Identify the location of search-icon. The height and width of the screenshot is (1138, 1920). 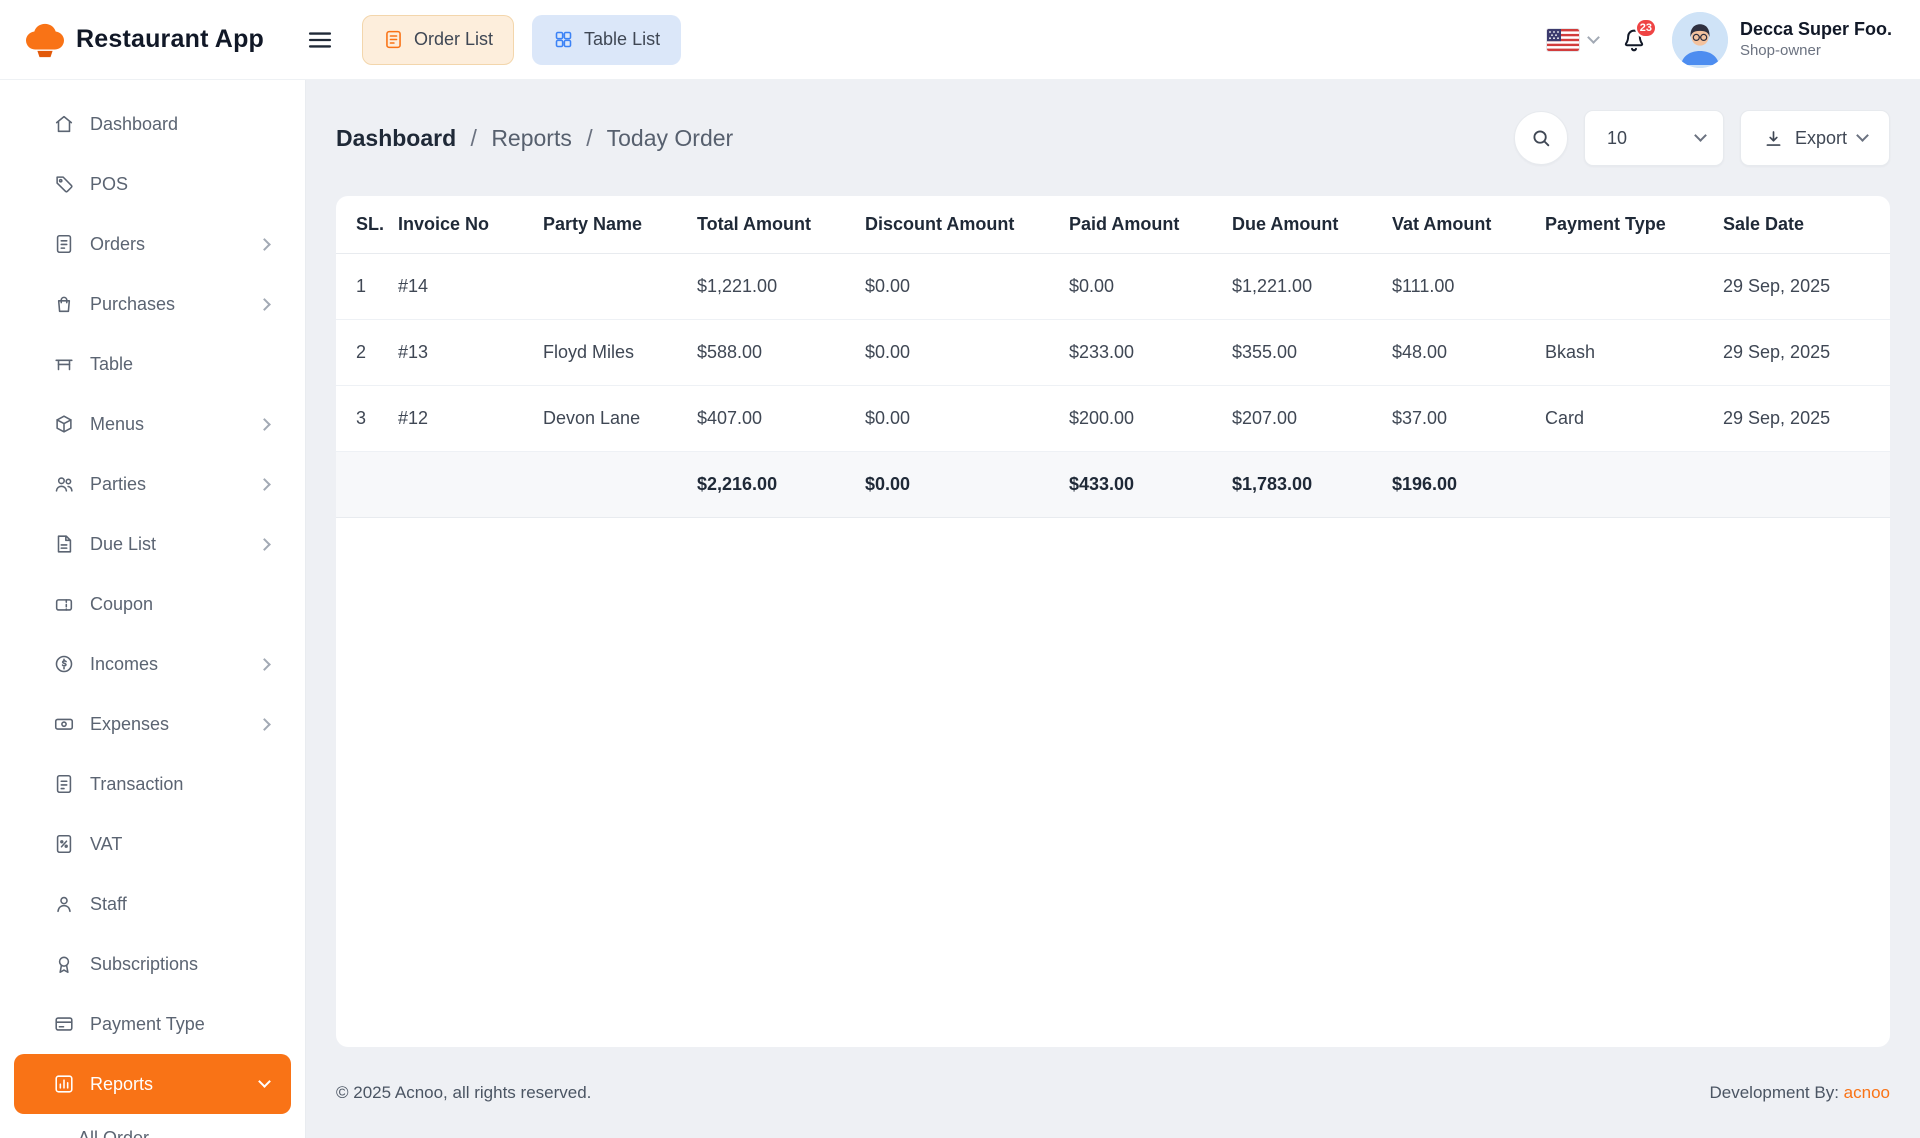
(1541, 138).